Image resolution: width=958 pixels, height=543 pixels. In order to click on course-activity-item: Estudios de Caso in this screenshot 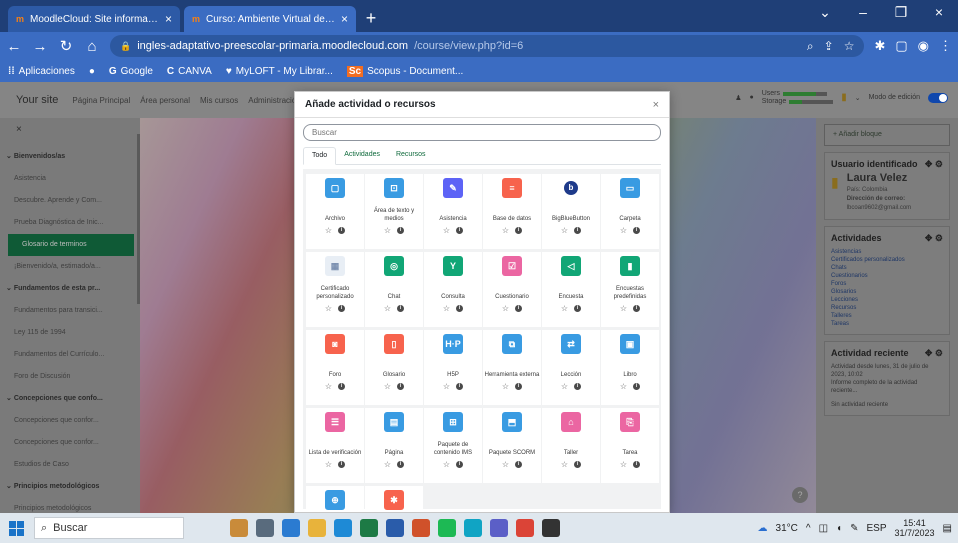, I will do `click(70, 465)`.